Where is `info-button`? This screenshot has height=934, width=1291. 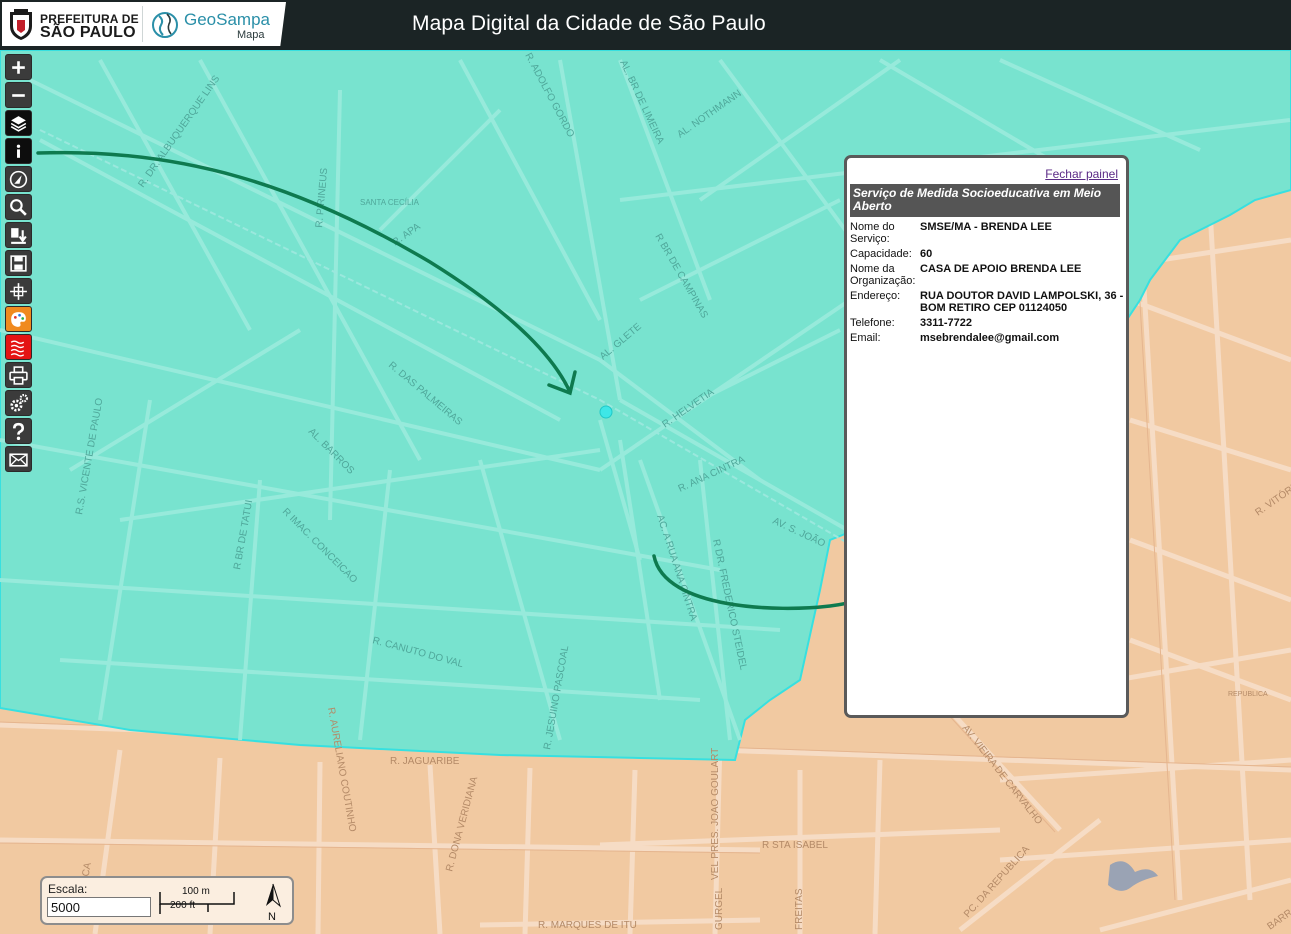
info-button is located at coordinates (18, 151).